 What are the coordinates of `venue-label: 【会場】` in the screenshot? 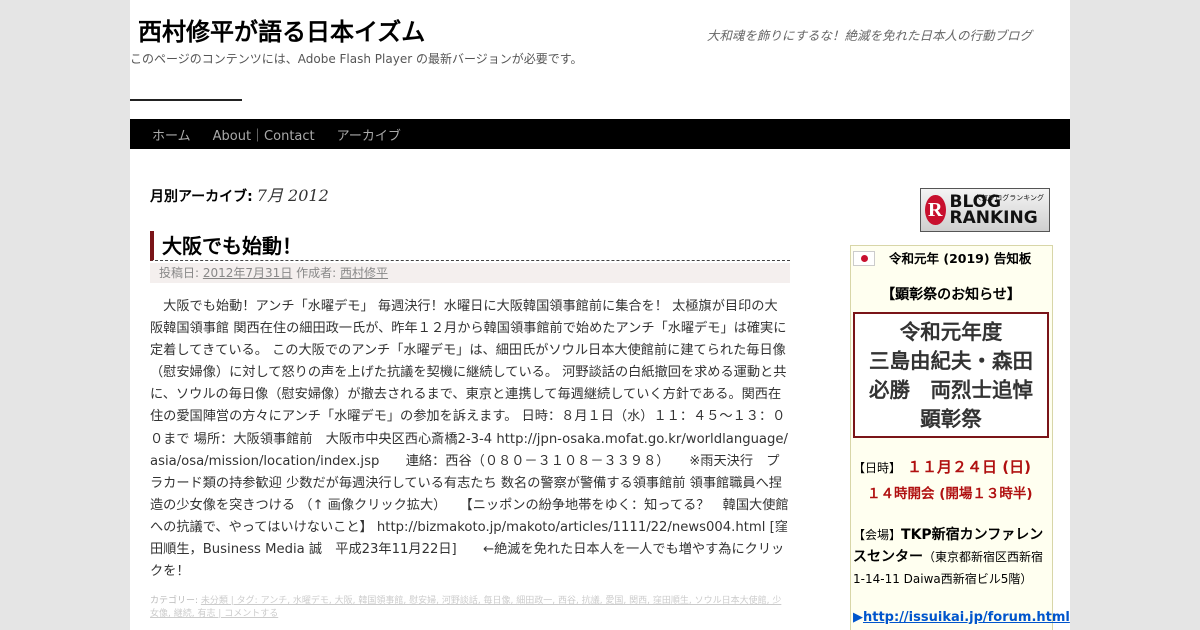 It's located at (877, 535).